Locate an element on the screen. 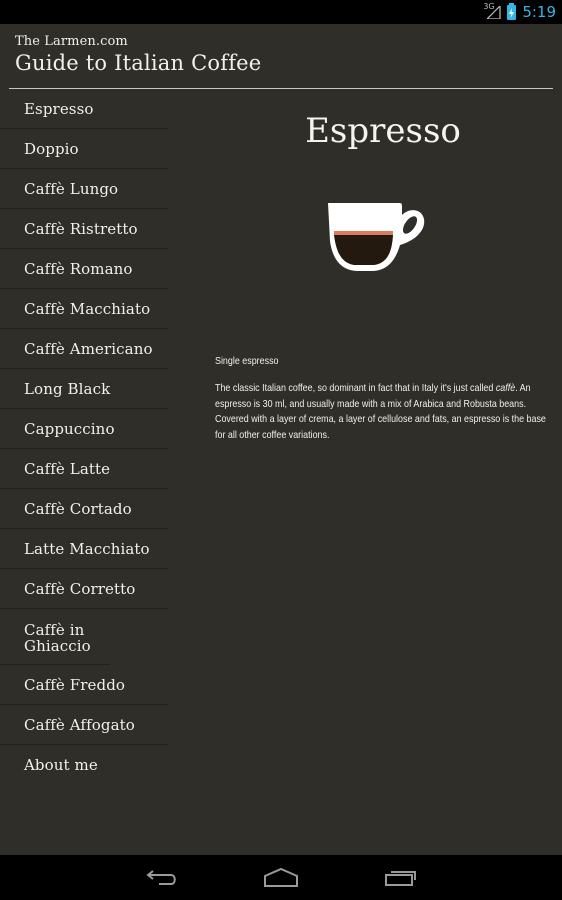 The height and width of the screenshot is (900, 562). sidebar-item-long-black: Long Black is located at coordinates (84, 389).